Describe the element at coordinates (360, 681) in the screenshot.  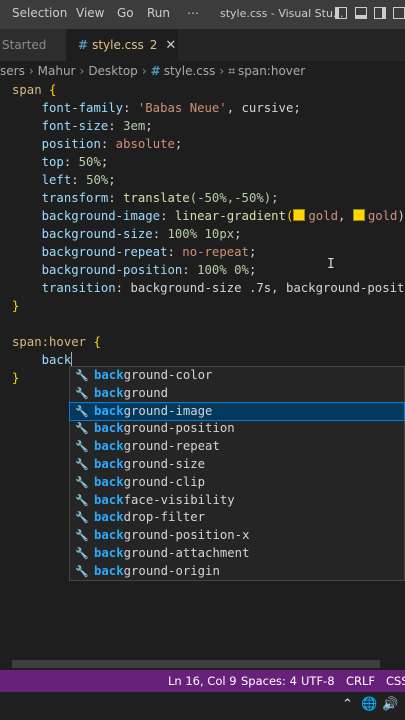
I see `end-of-line: CRLF` at that location.